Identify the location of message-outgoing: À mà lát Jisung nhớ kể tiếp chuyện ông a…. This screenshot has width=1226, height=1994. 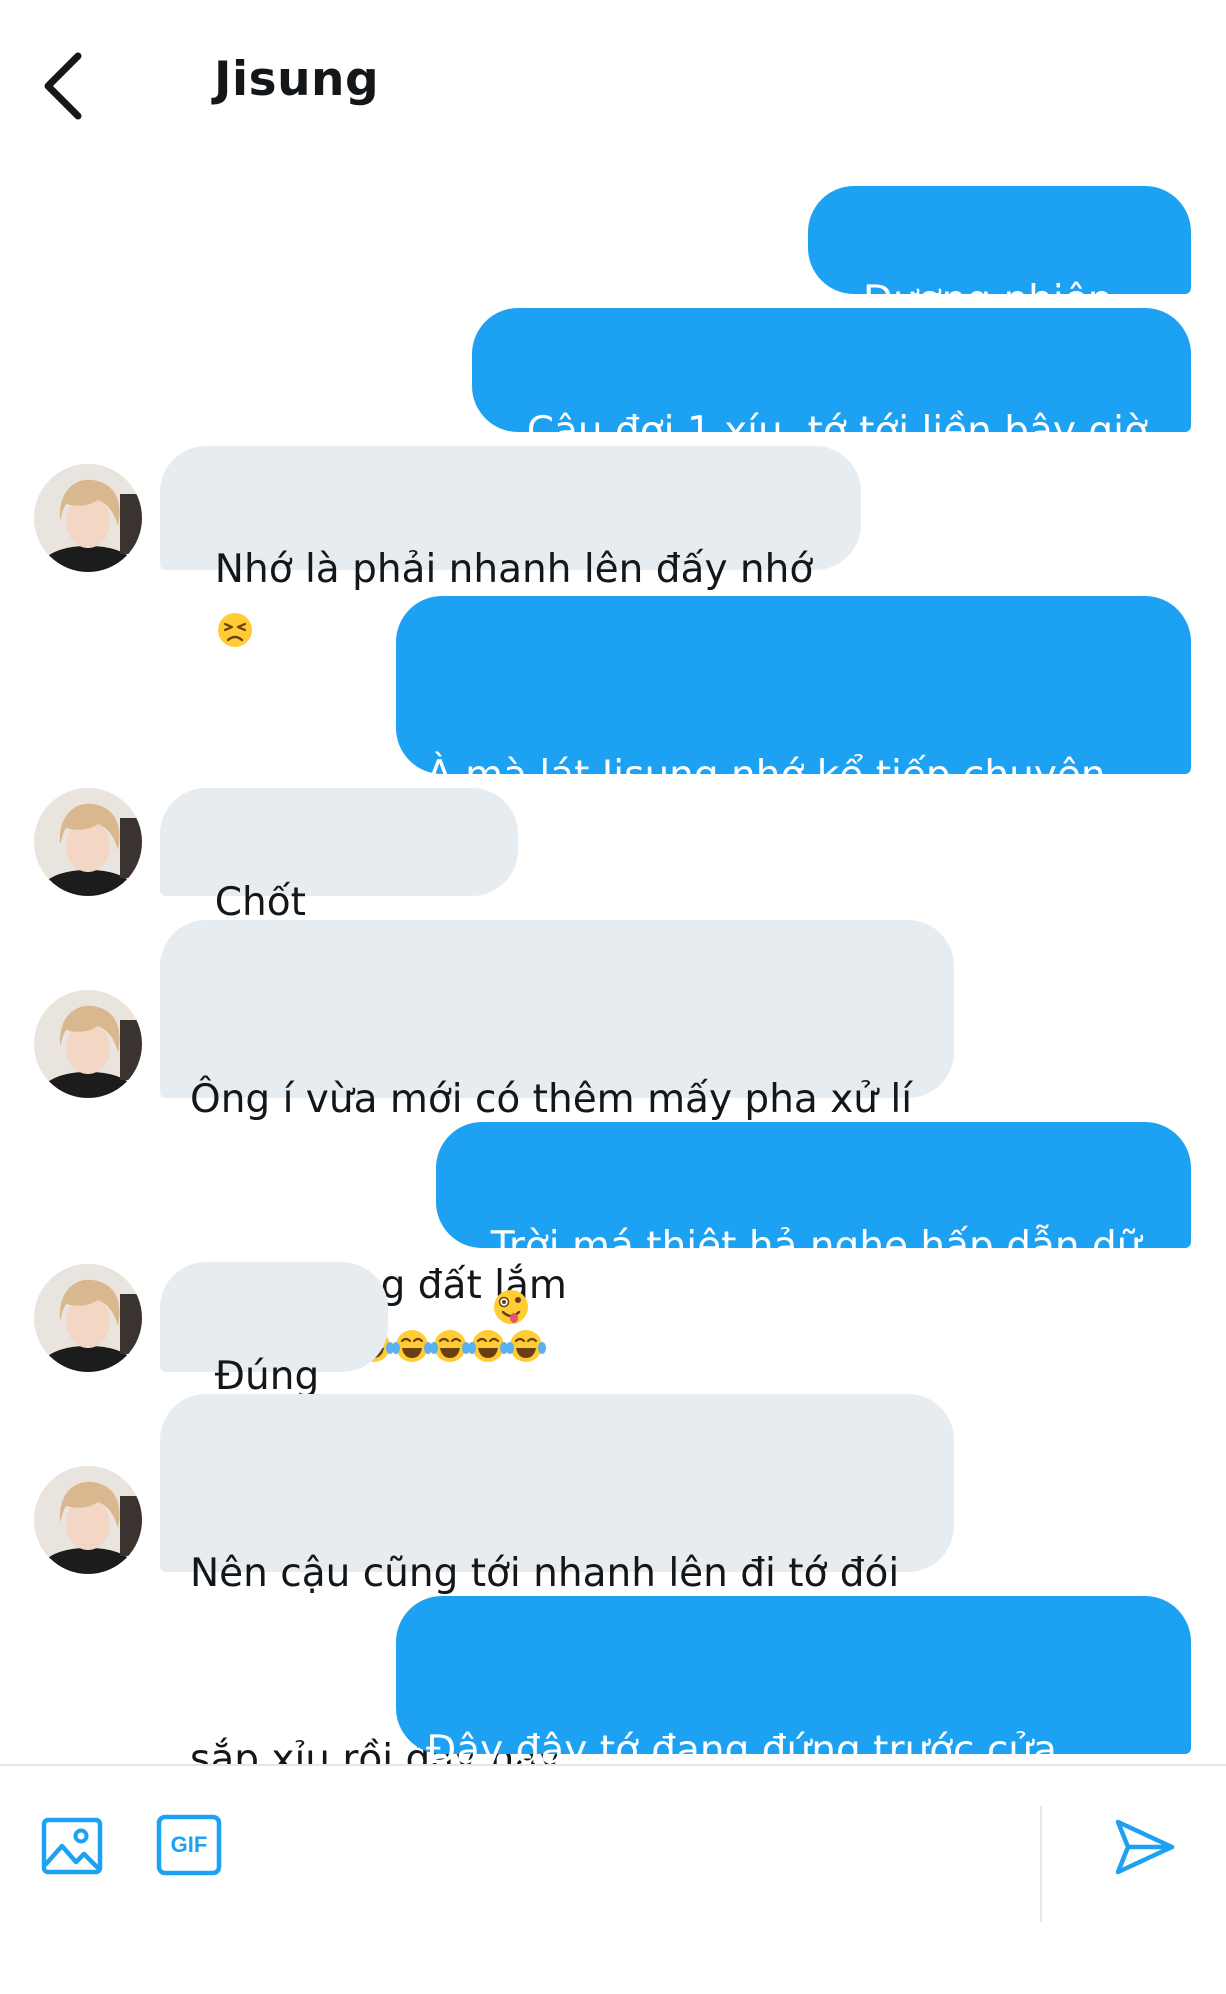
(793, 817).